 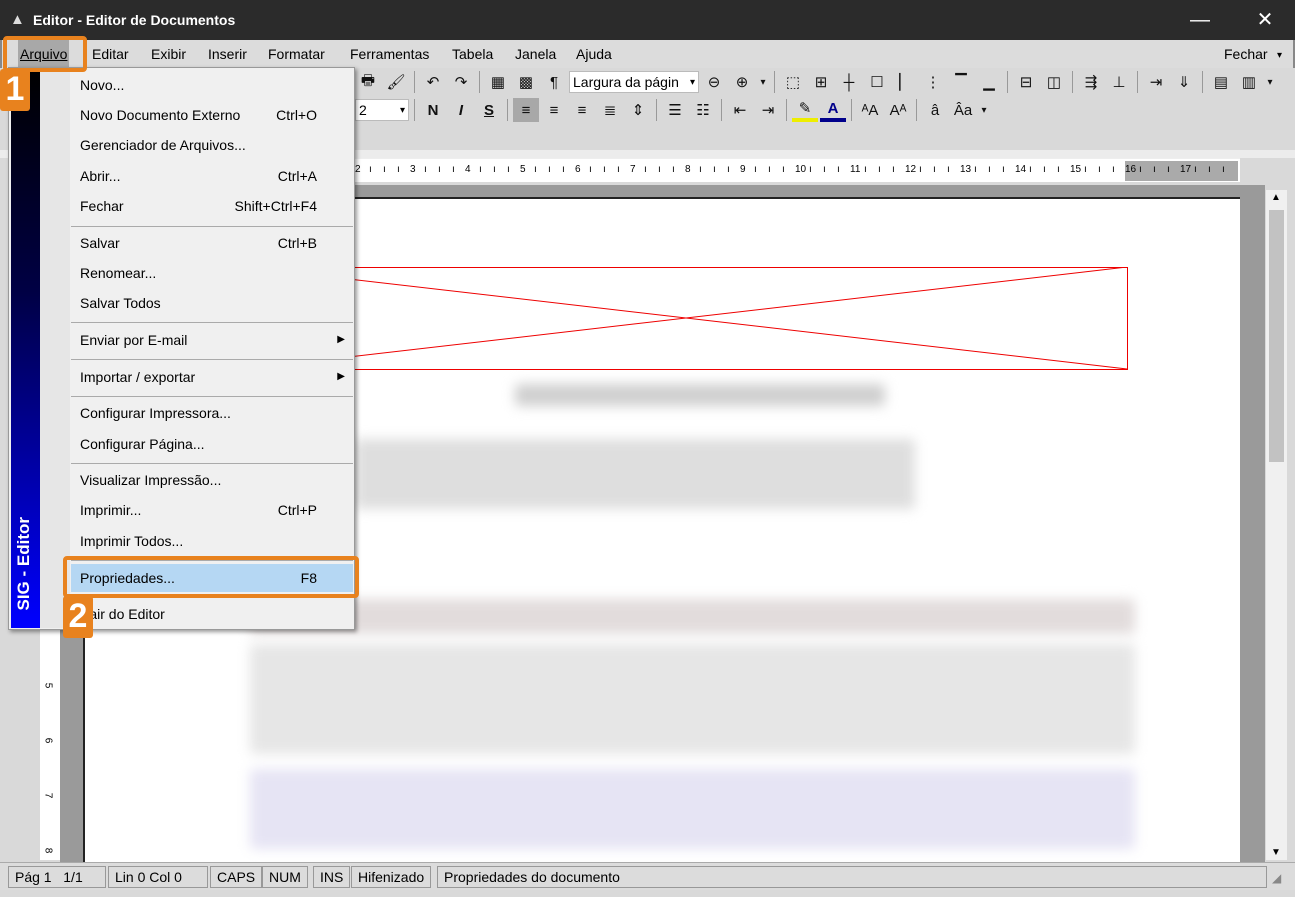 I want to click on font-color-icon: A, so click(x=833, y=110).